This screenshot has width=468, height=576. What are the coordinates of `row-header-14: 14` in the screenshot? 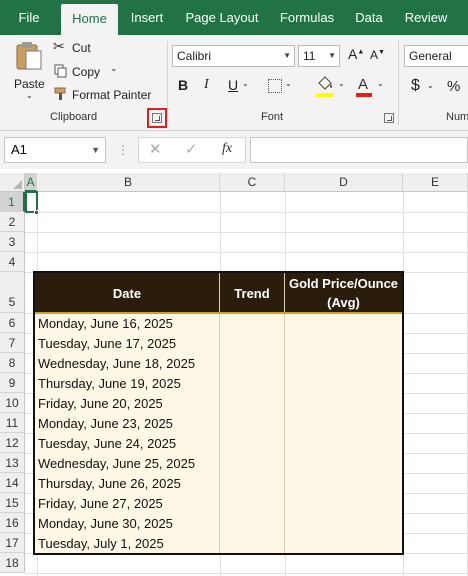 It's located at (12, 483).